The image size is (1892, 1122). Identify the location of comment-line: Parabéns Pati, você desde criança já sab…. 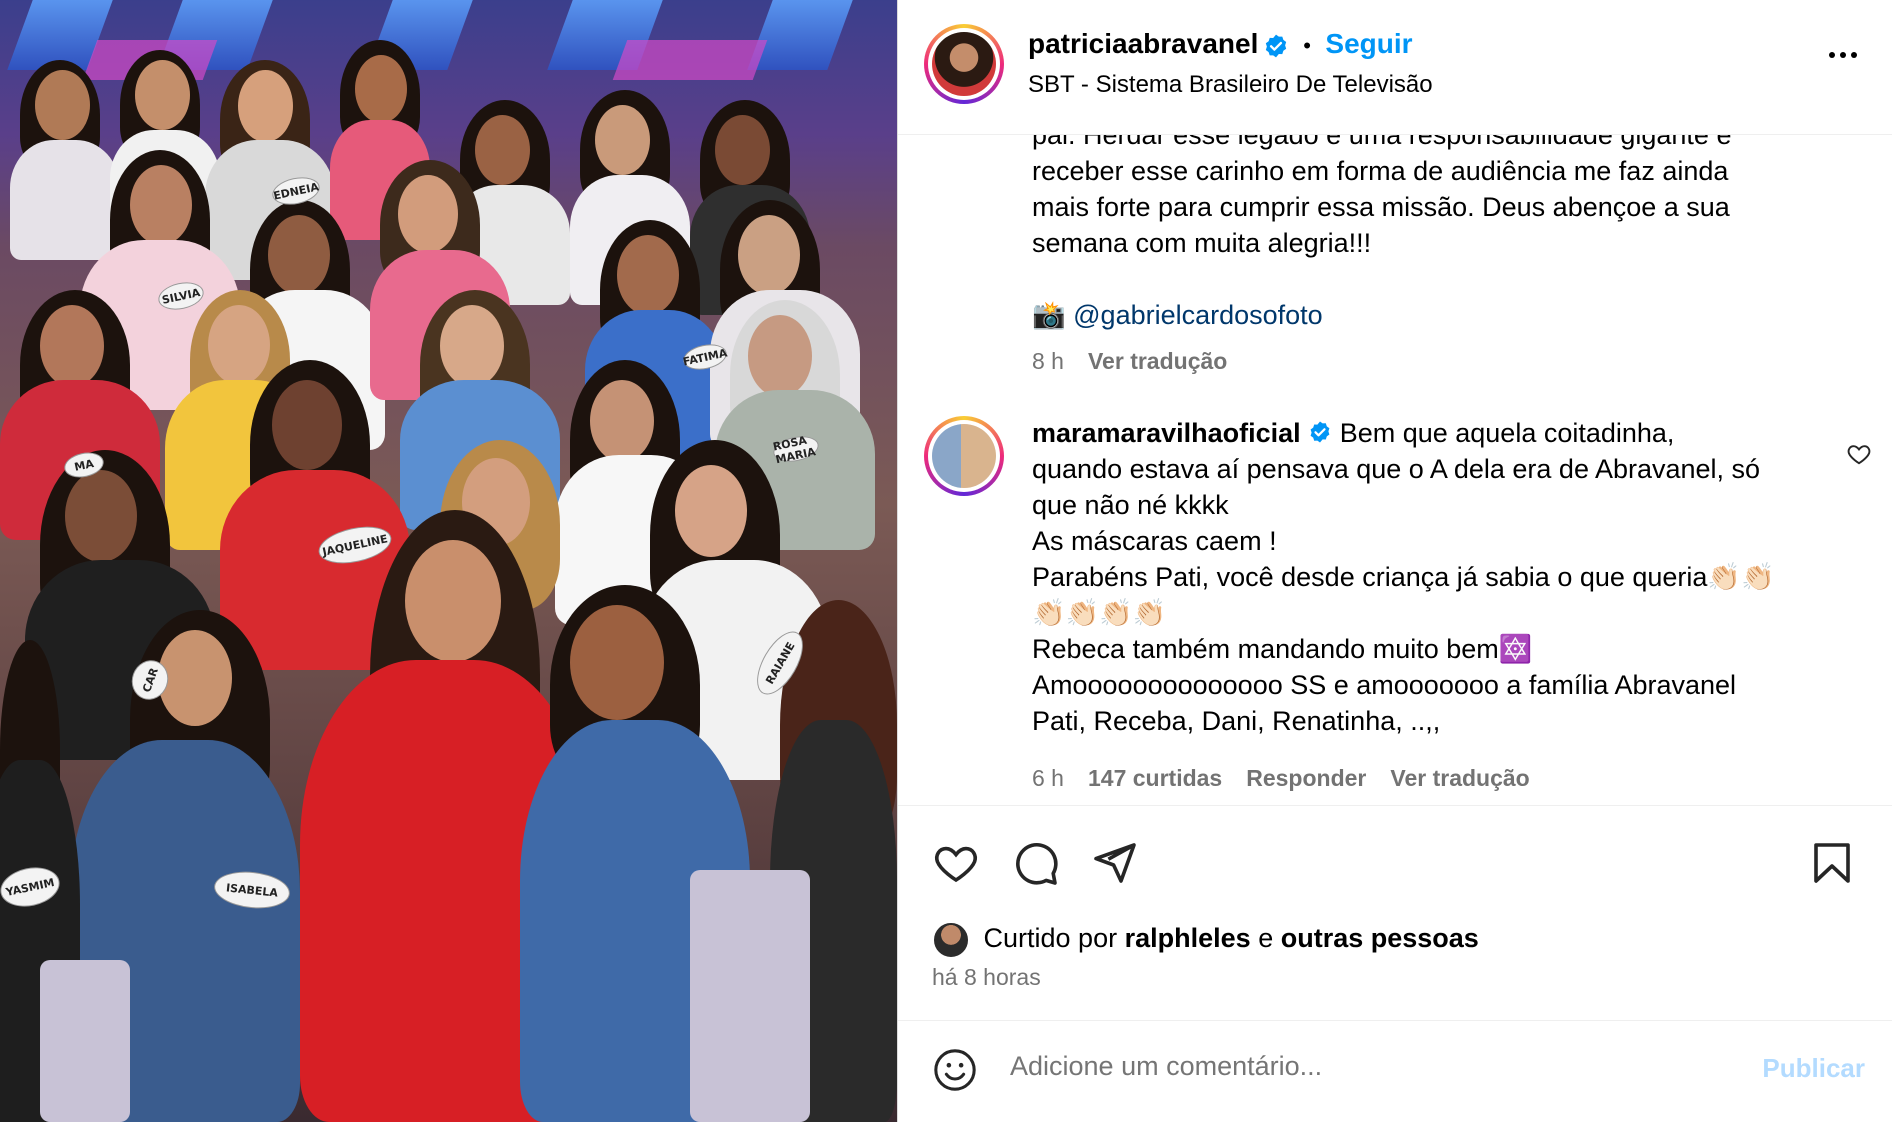
(1403, 577).